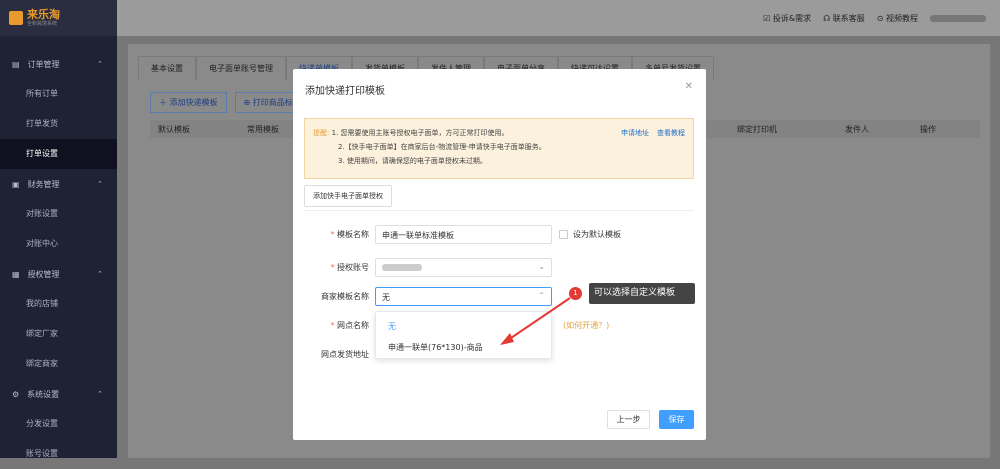 This screenshot has width=1000, height=469. Describe the element at coordinates (58, 244) in the screenshot. I see `sidebar-item-reconcile-center: 对账中心` at that location.